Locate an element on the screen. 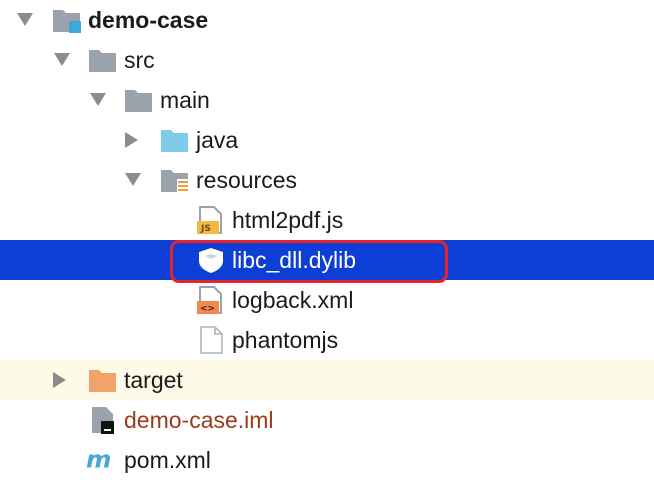 The image size is (654, 480). file-icon is located at coordinates (211, 340).